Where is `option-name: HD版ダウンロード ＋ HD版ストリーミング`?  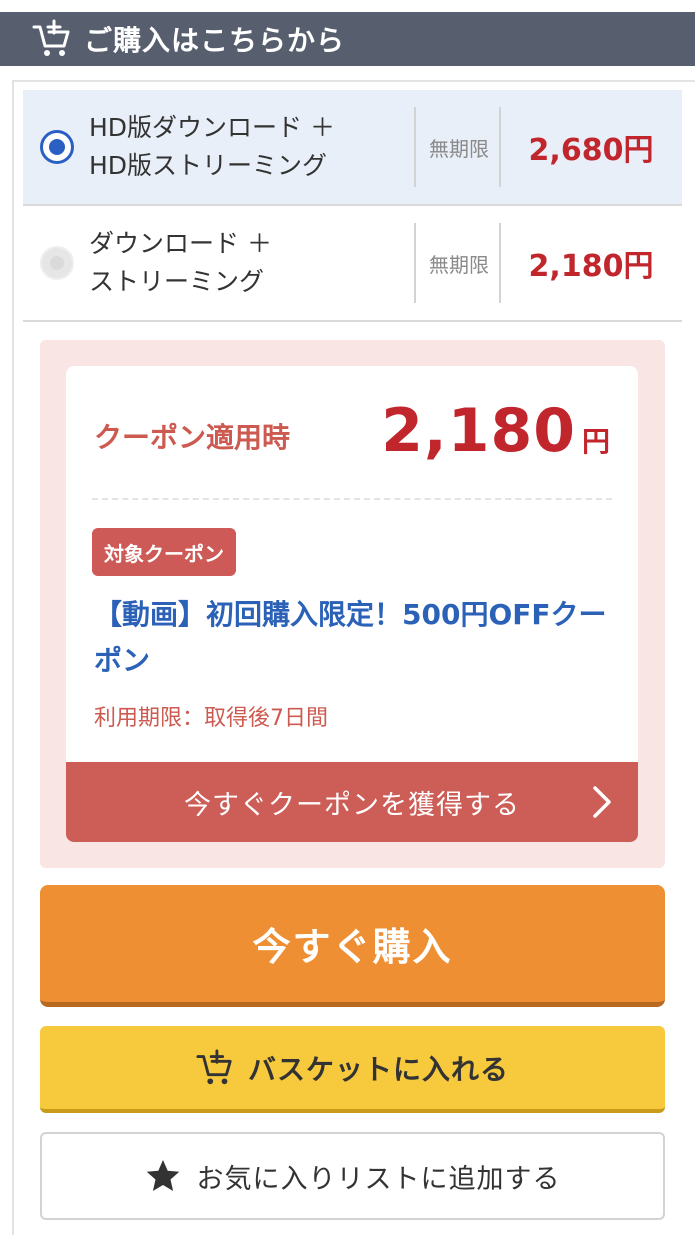
option-name: HD版ダウンロード ＋ HD版ストリーミング is located at coordinates (212, 146).